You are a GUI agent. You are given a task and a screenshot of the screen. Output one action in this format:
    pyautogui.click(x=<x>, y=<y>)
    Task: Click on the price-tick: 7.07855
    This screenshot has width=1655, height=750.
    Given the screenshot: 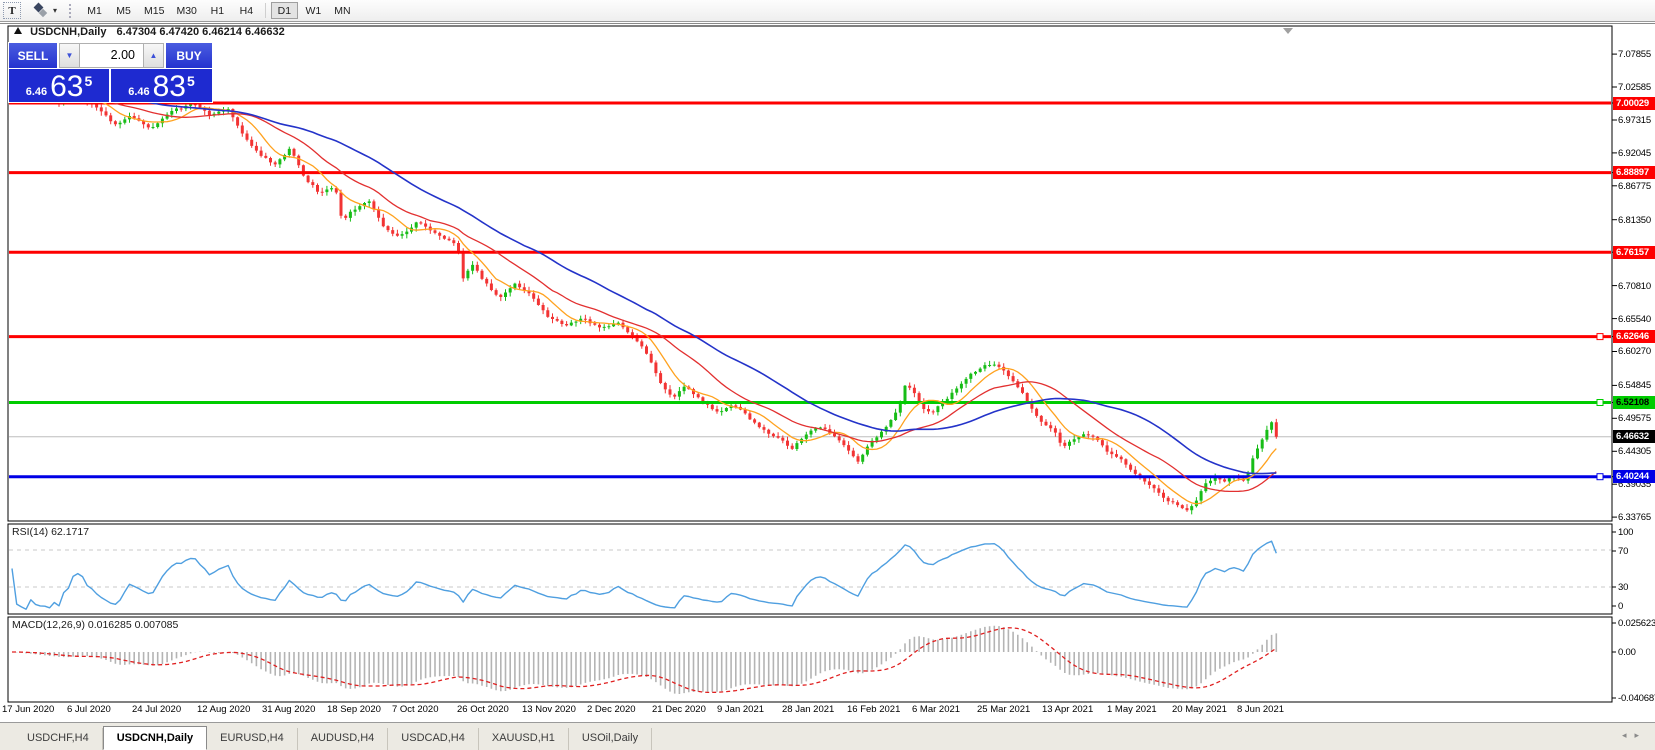 What is the action you would take?
    pyautogui.click(x=1634, y=54)
    